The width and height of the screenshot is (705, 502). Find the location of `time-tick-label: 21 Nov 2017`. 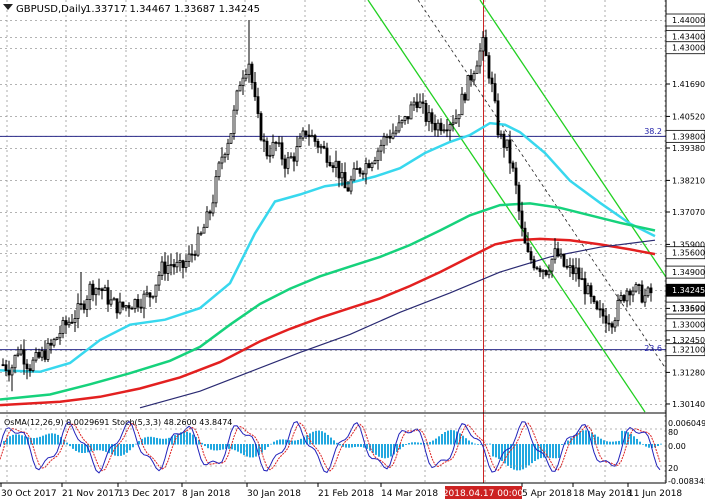

time-tick-label: 21 Nov 2017 is located at coordinates (91, 494).